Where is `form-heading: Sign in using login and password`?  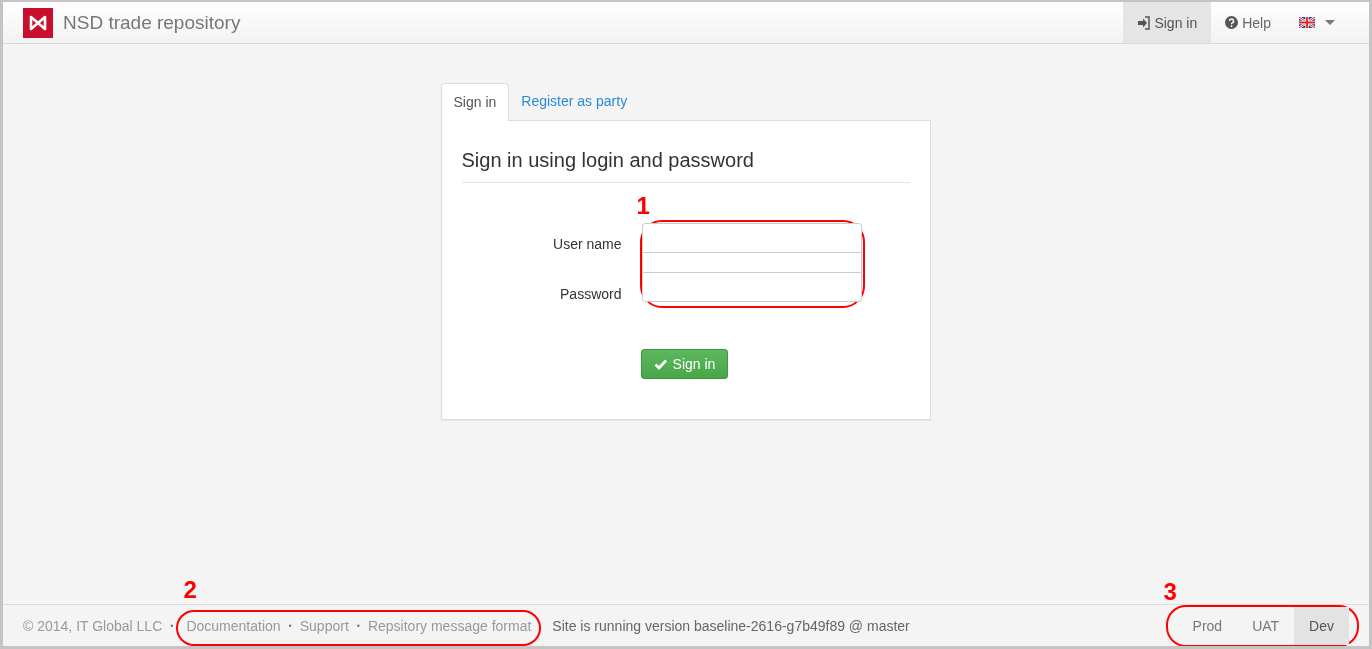 form-heading: Sign in using login and password is located at coordinates (685, 166).